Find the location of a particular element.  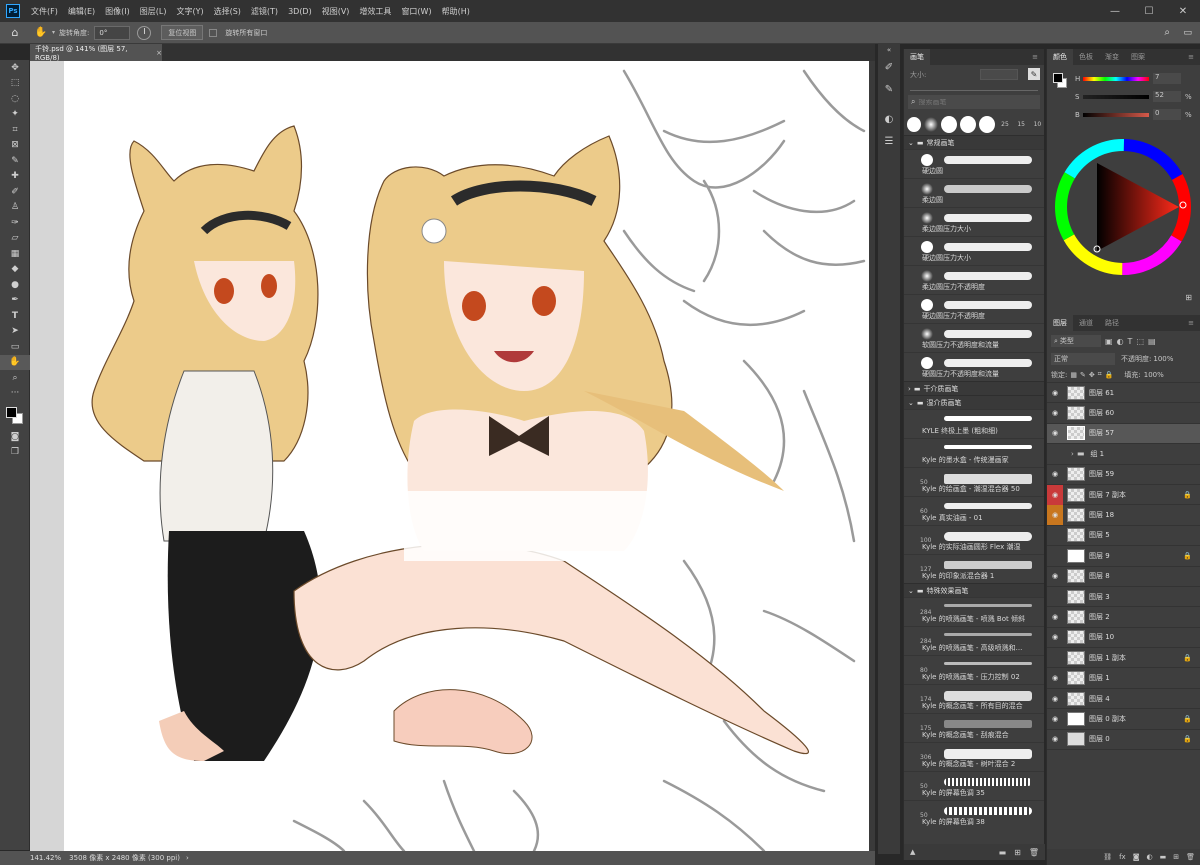

layer-row: ◉ 图层 7 副本 🔒 is located at coordinates (1123, 495).